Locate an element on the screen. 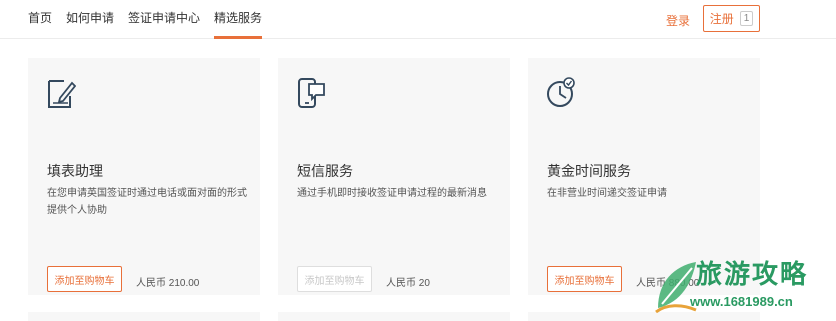 The image size is (836, 321). card-title: 黄金时间服务 is located at coordinates (589, 171).